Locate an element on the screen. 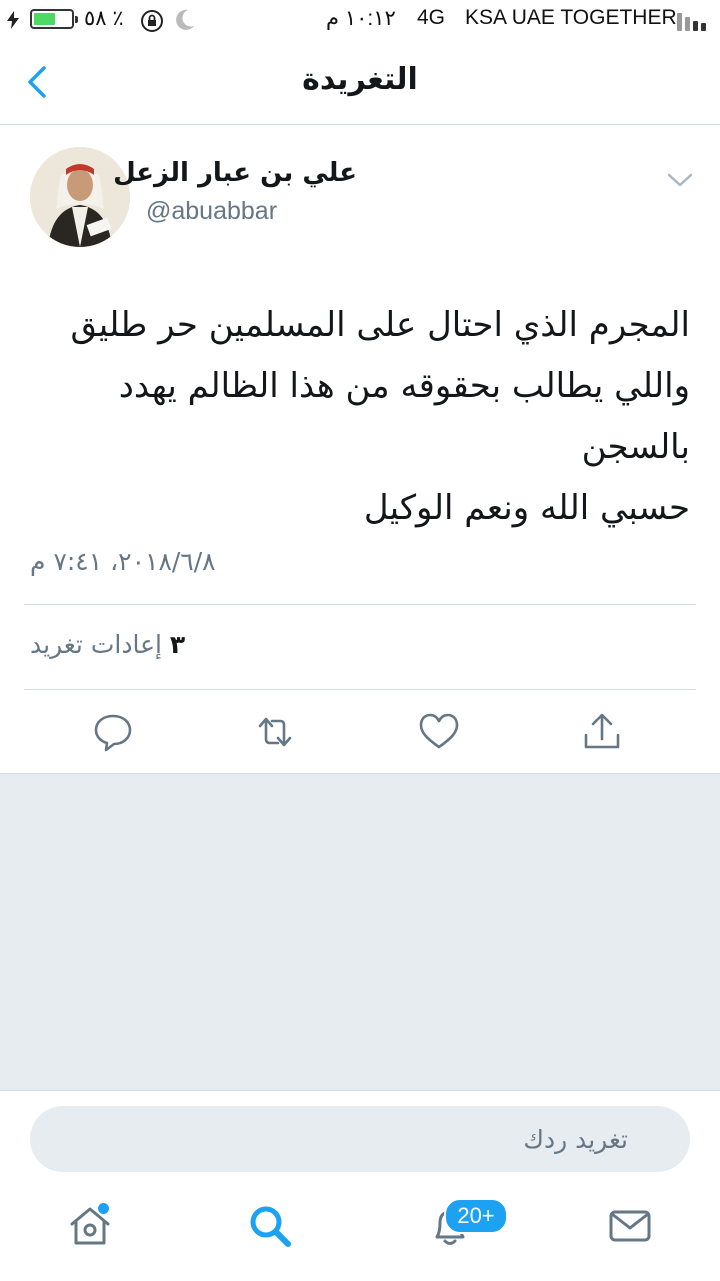 The height and width of the screenshot is (1281, 720). search-icon is located at coordinates (270, 1226).